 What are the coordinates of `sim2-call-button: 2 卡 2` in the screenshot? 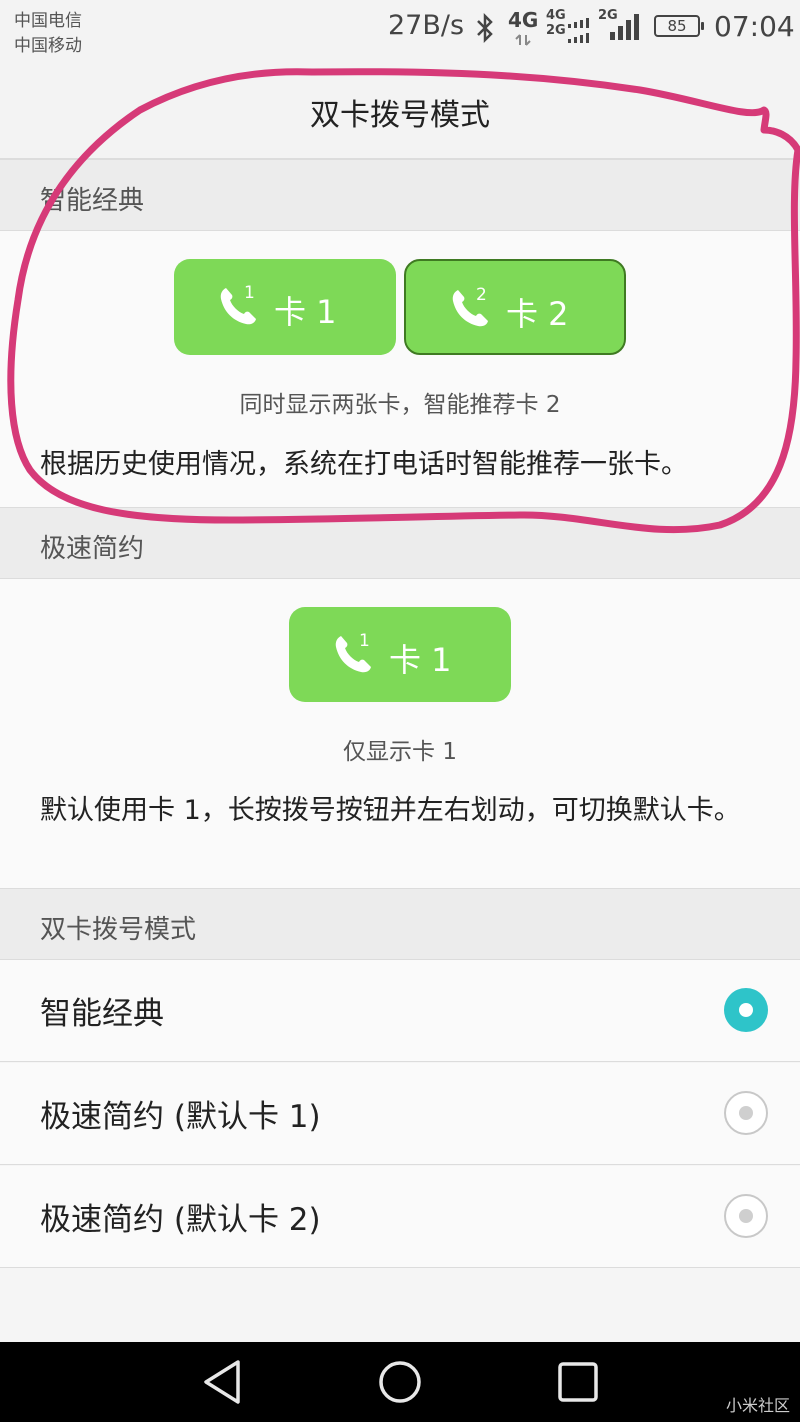 It's located at (515, 307).